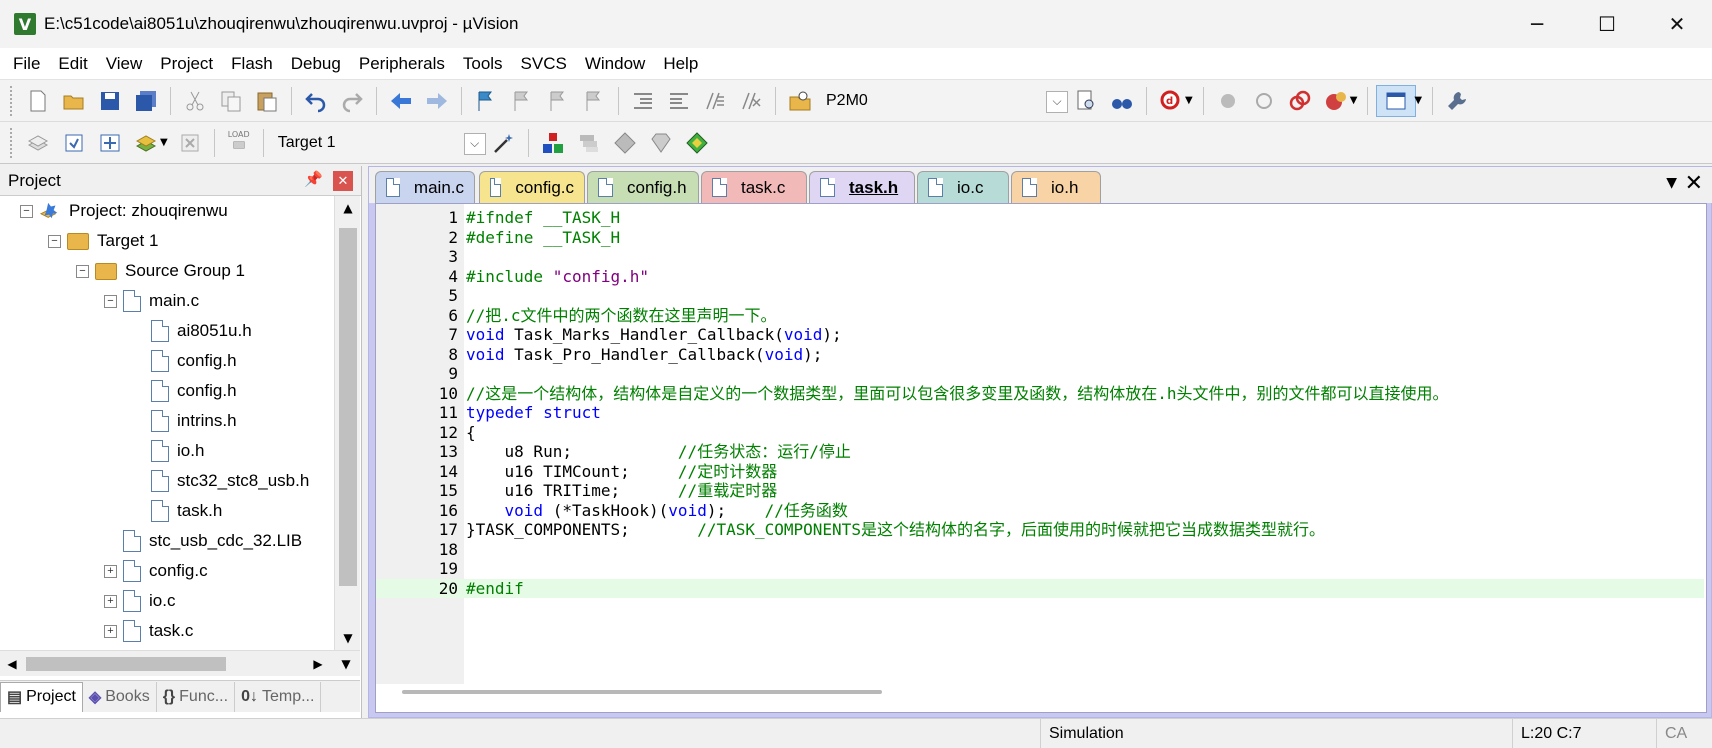 This screenshot has height=748, width=1712. What do you see at coordinates (661, 143) in the screenshot?
I see `pack-installer-button` at bounding box center [661, 143].